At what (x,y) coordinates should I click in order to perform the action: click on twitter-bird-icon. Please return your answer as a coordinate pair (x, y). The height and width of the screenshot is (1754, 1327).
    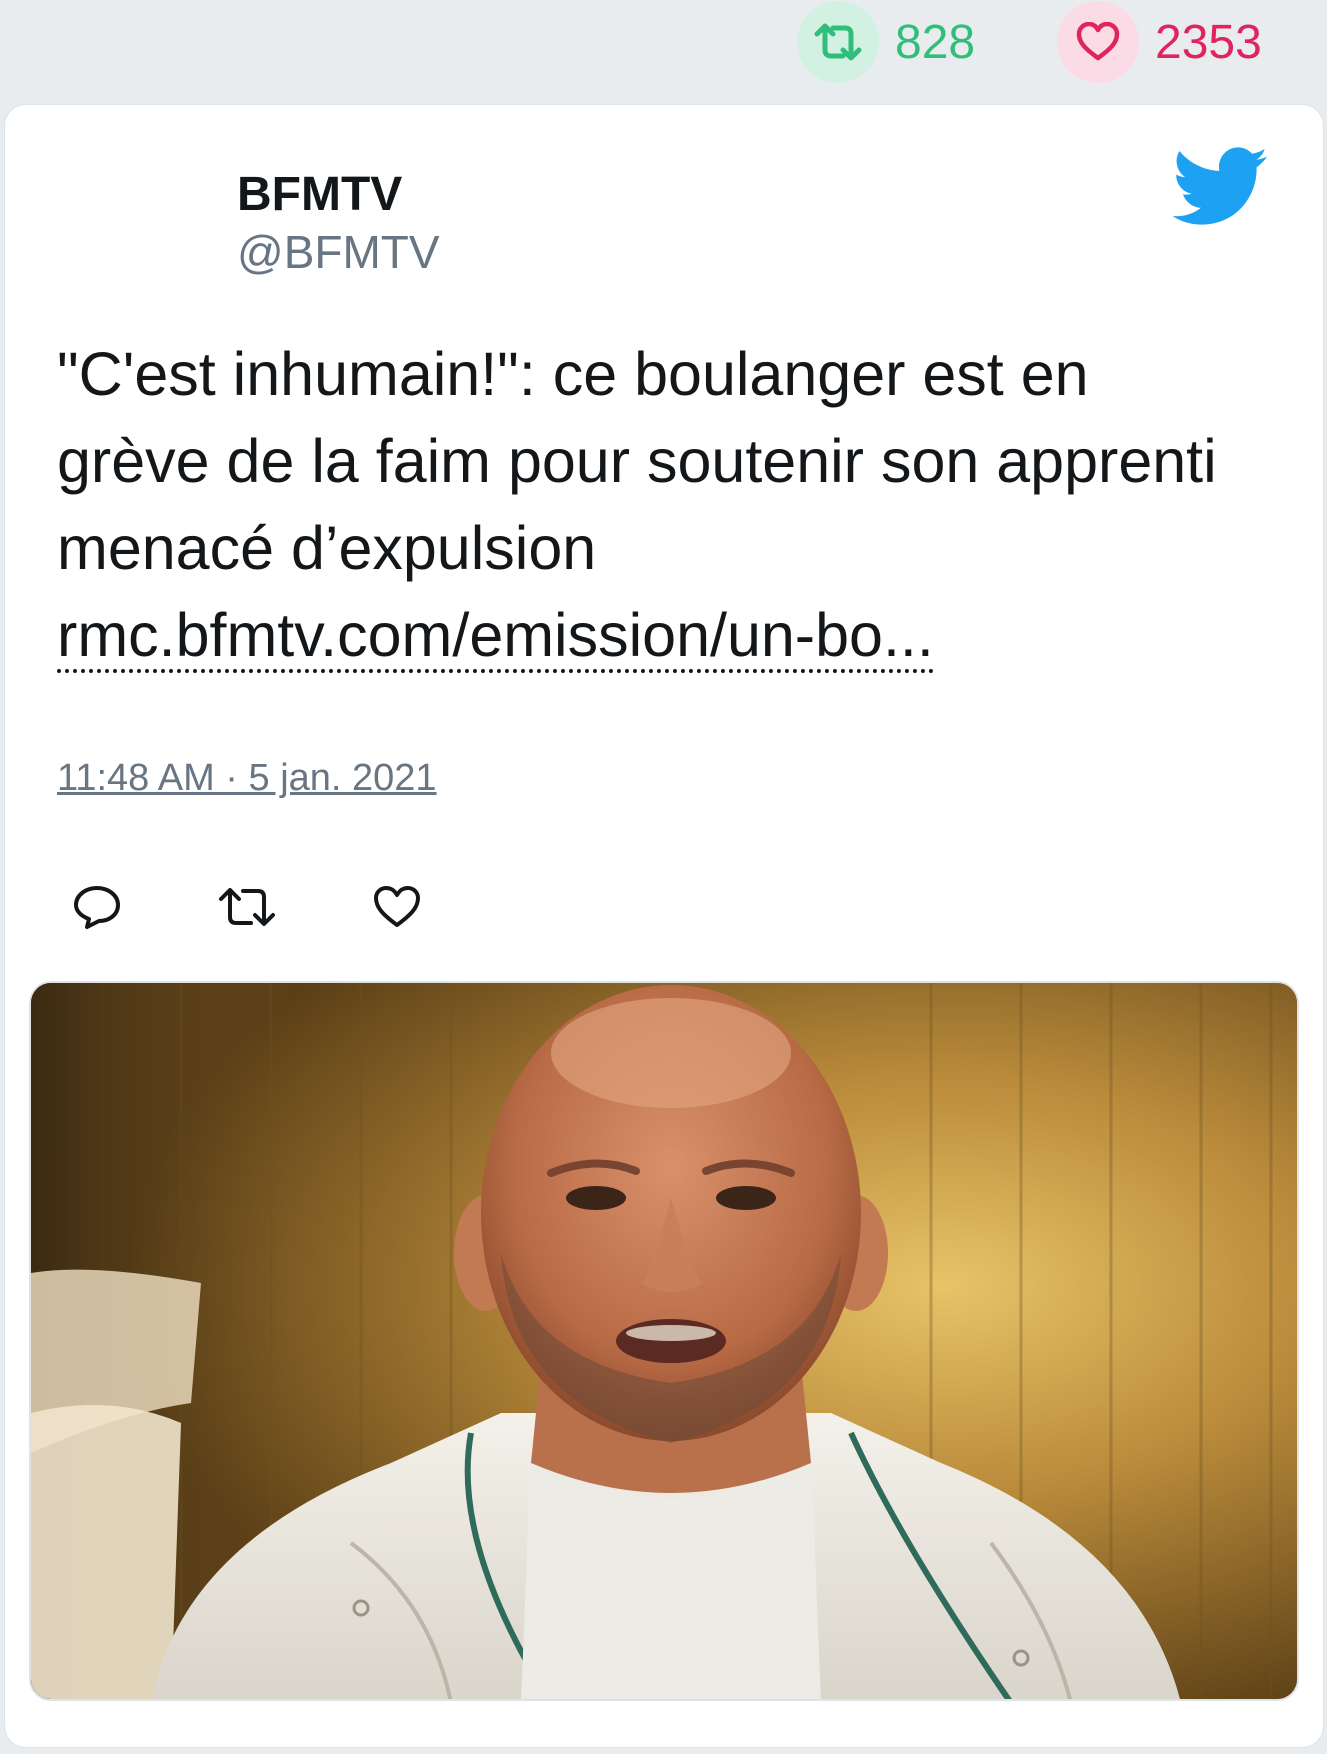
    Looking at the image, I should click on (1220, 187).